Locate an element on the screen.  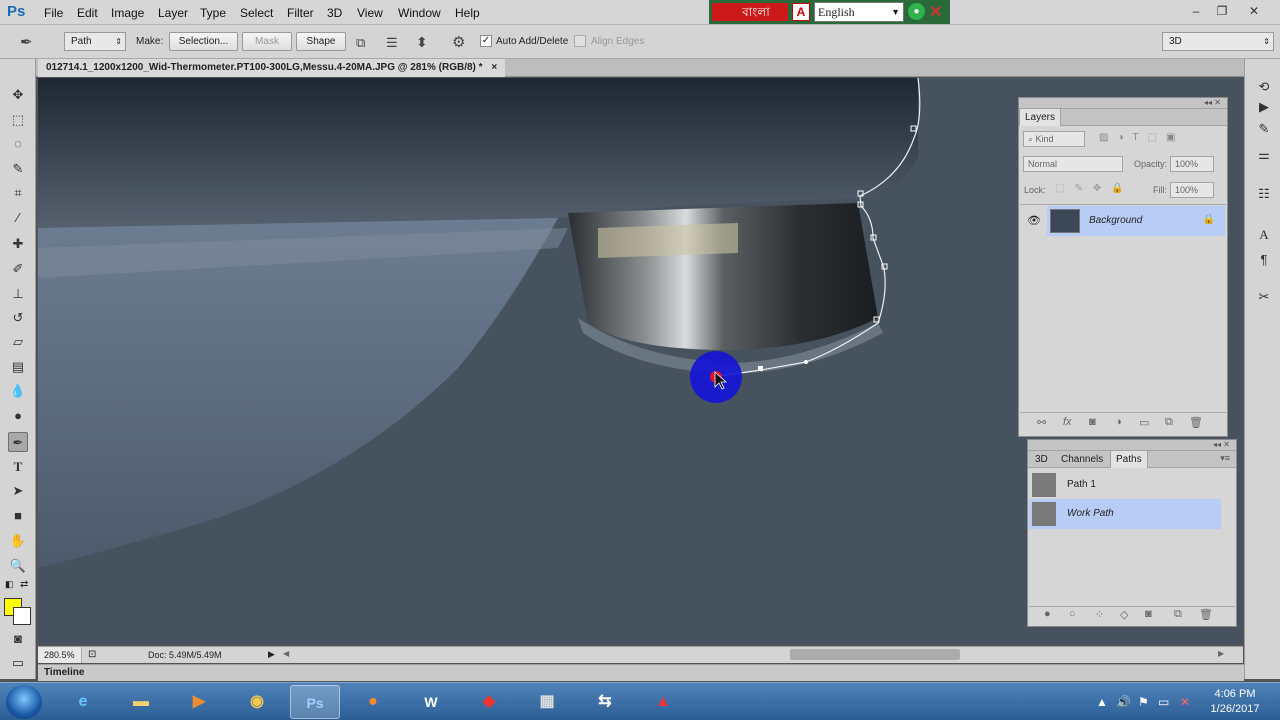
character-icon: A is located at coordinates (1264, 236).